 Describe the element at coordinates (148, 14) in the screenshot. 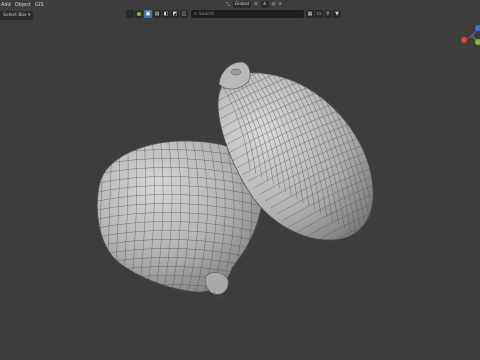

I see `select-box-mode-icon: ▣` at that location.